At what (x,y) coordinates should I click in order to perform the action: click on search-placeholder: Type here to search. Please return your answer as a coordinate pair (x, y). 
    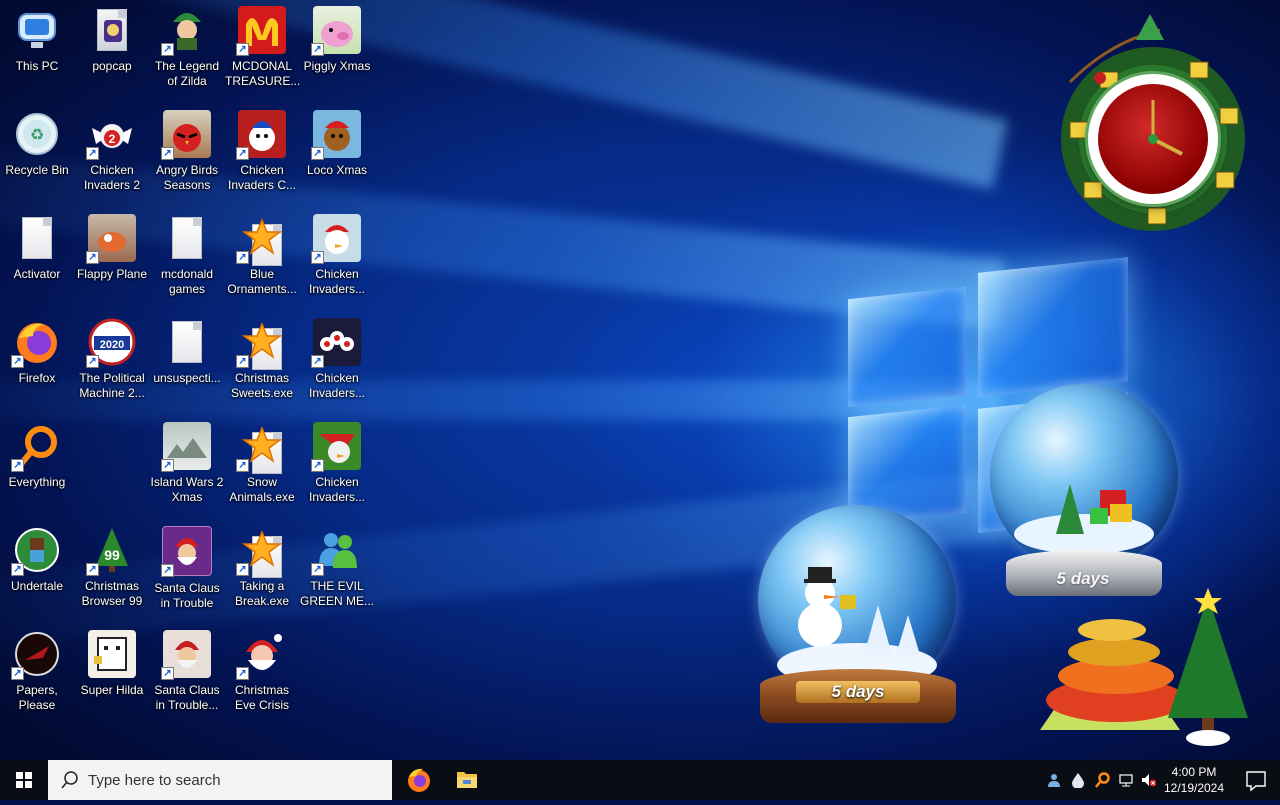
    Looking at the image, I should click on (154, 780).